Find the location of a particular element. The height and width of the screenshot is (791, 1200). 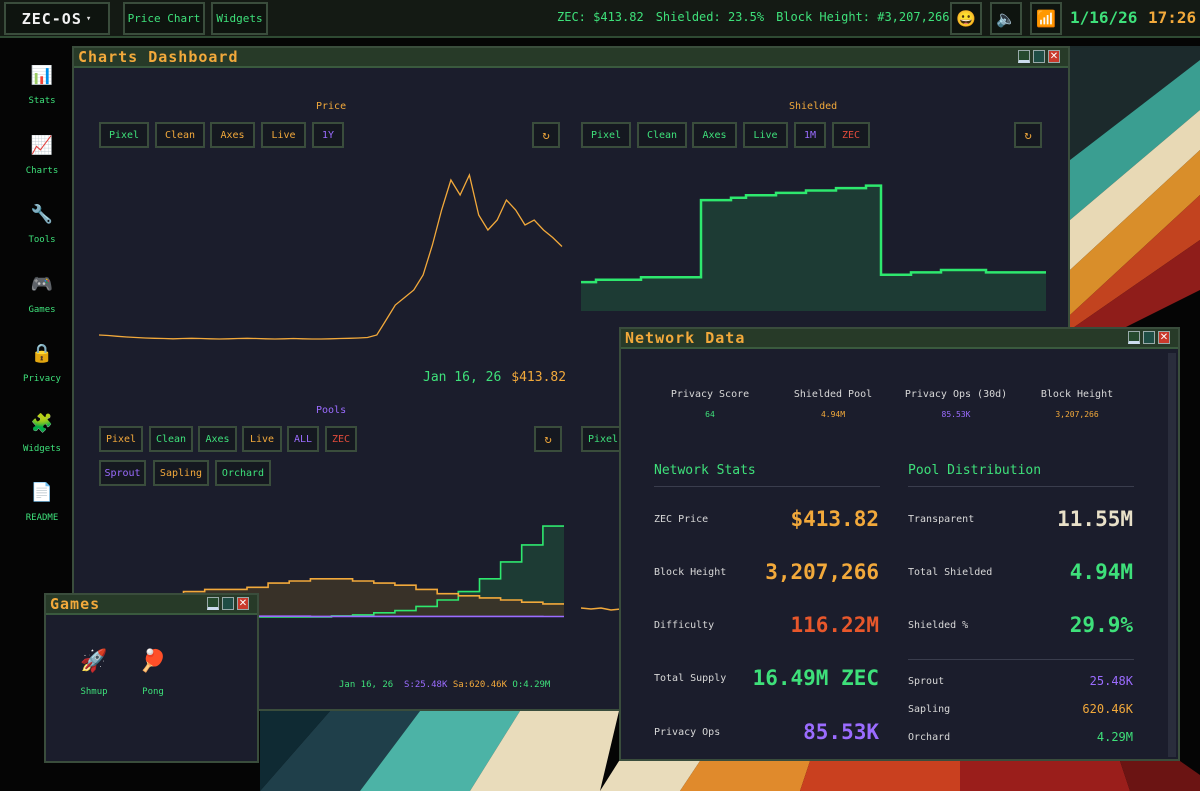

chevron-down-icon: ▾ is located at coordinates (89, 18).